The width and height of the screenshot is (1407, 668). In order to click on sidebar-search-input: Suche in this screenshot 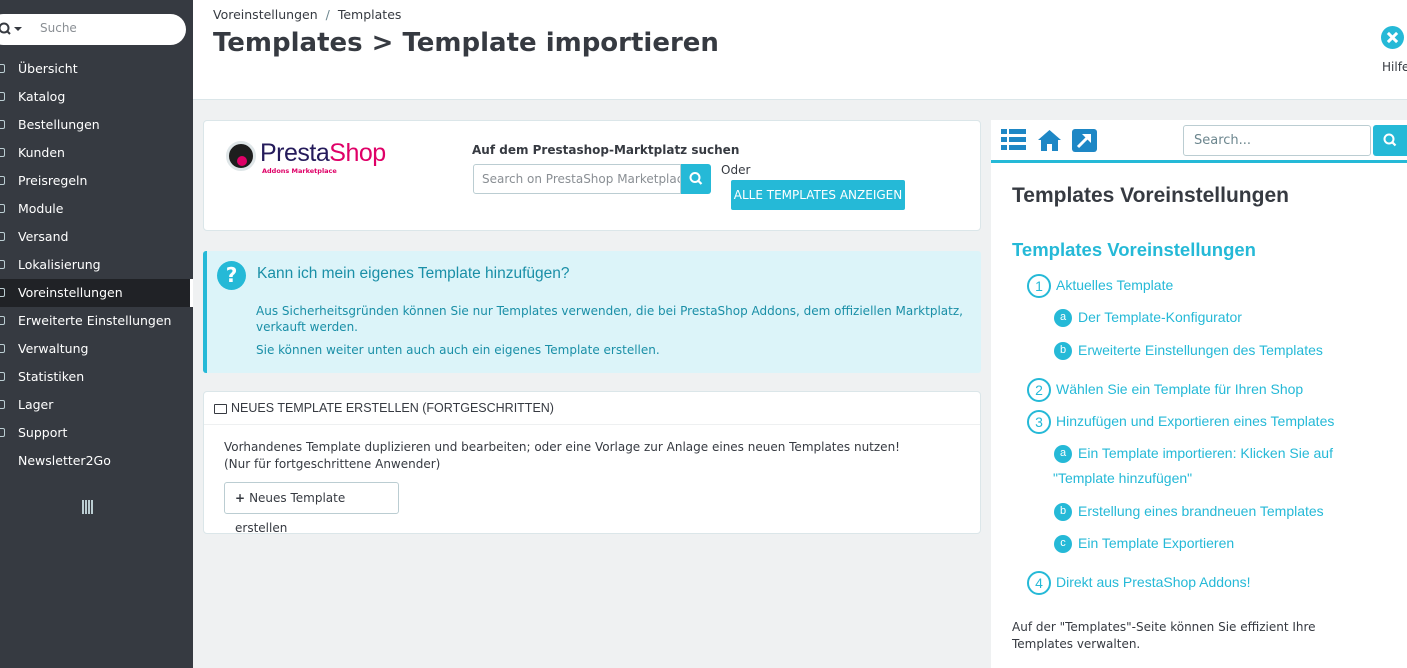, I will do `click(93, 29)`.